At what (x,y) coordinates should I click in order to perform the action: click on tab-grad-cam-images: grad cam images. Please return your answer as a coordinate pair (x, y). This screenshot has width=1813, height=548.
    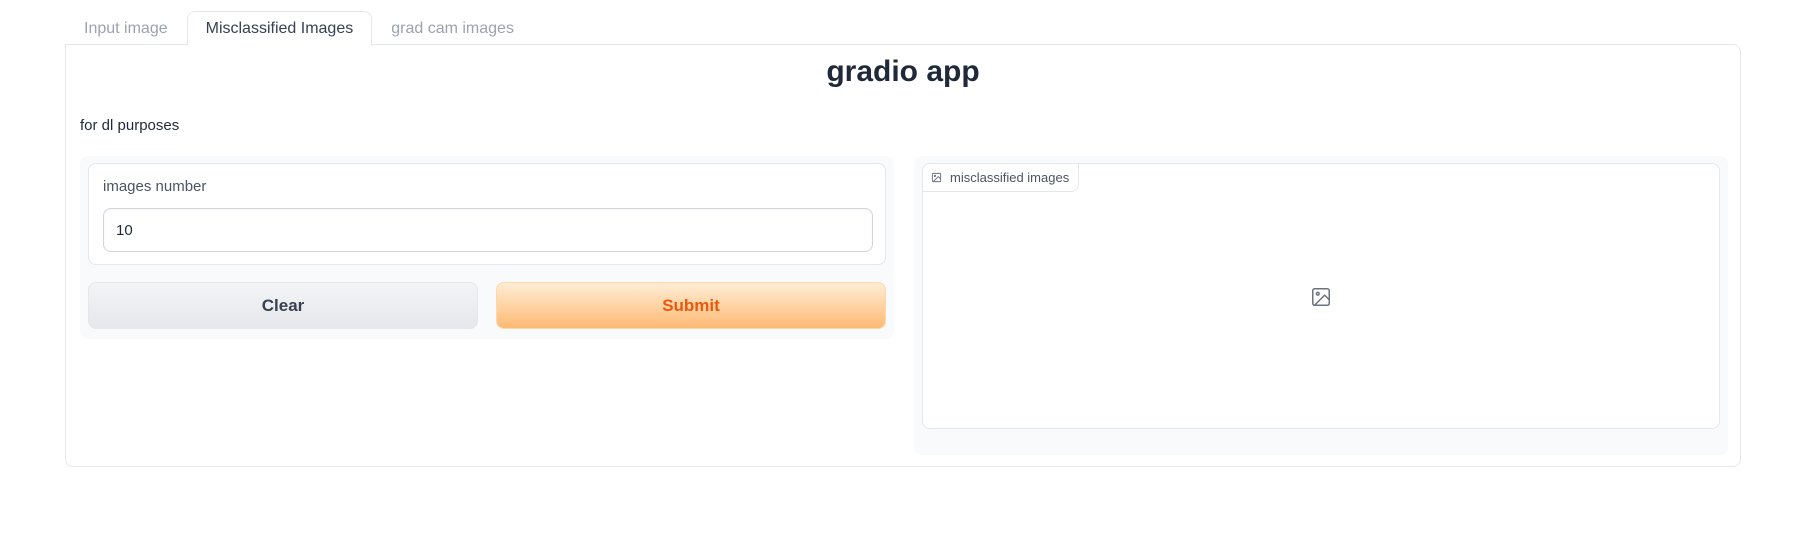
    Looking at the image, I should click on (452, 28).